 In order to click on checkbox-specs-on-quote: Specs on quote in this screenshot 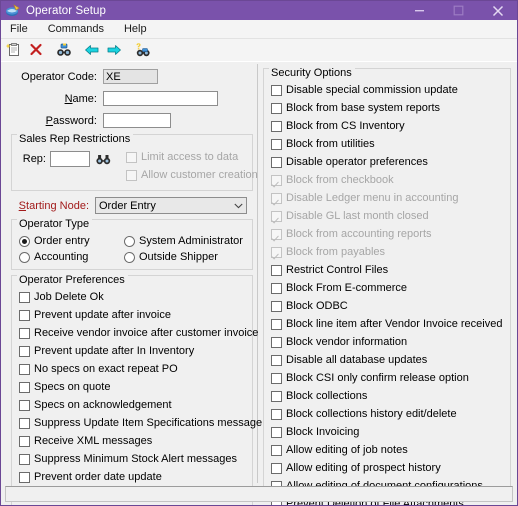, I will do `click(133, 387)`.